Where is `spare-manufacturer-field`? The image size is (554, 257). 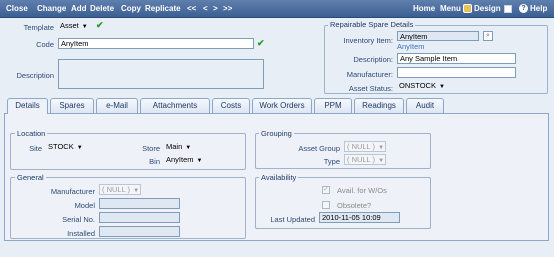 spare-manufacturer-field is located at coordinates (456, 72).